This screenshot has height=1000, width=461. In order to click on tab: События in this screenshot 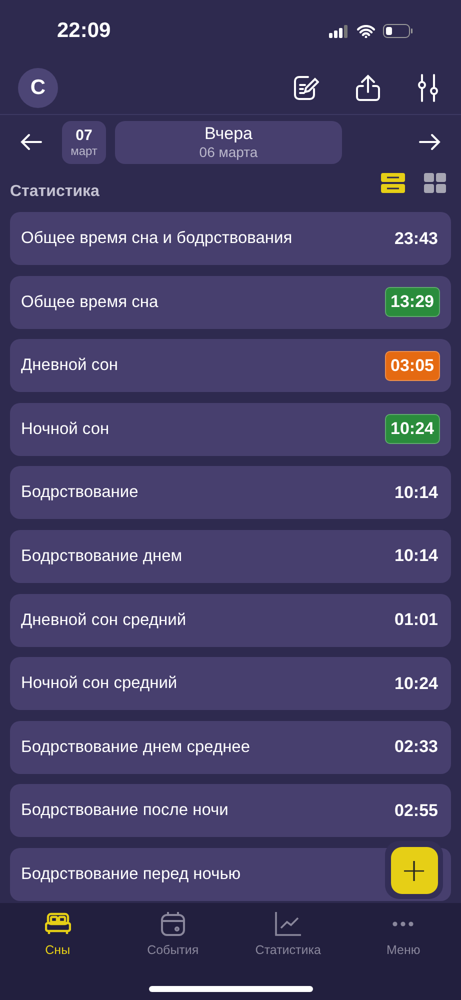, I will do `click(172, 955)`.